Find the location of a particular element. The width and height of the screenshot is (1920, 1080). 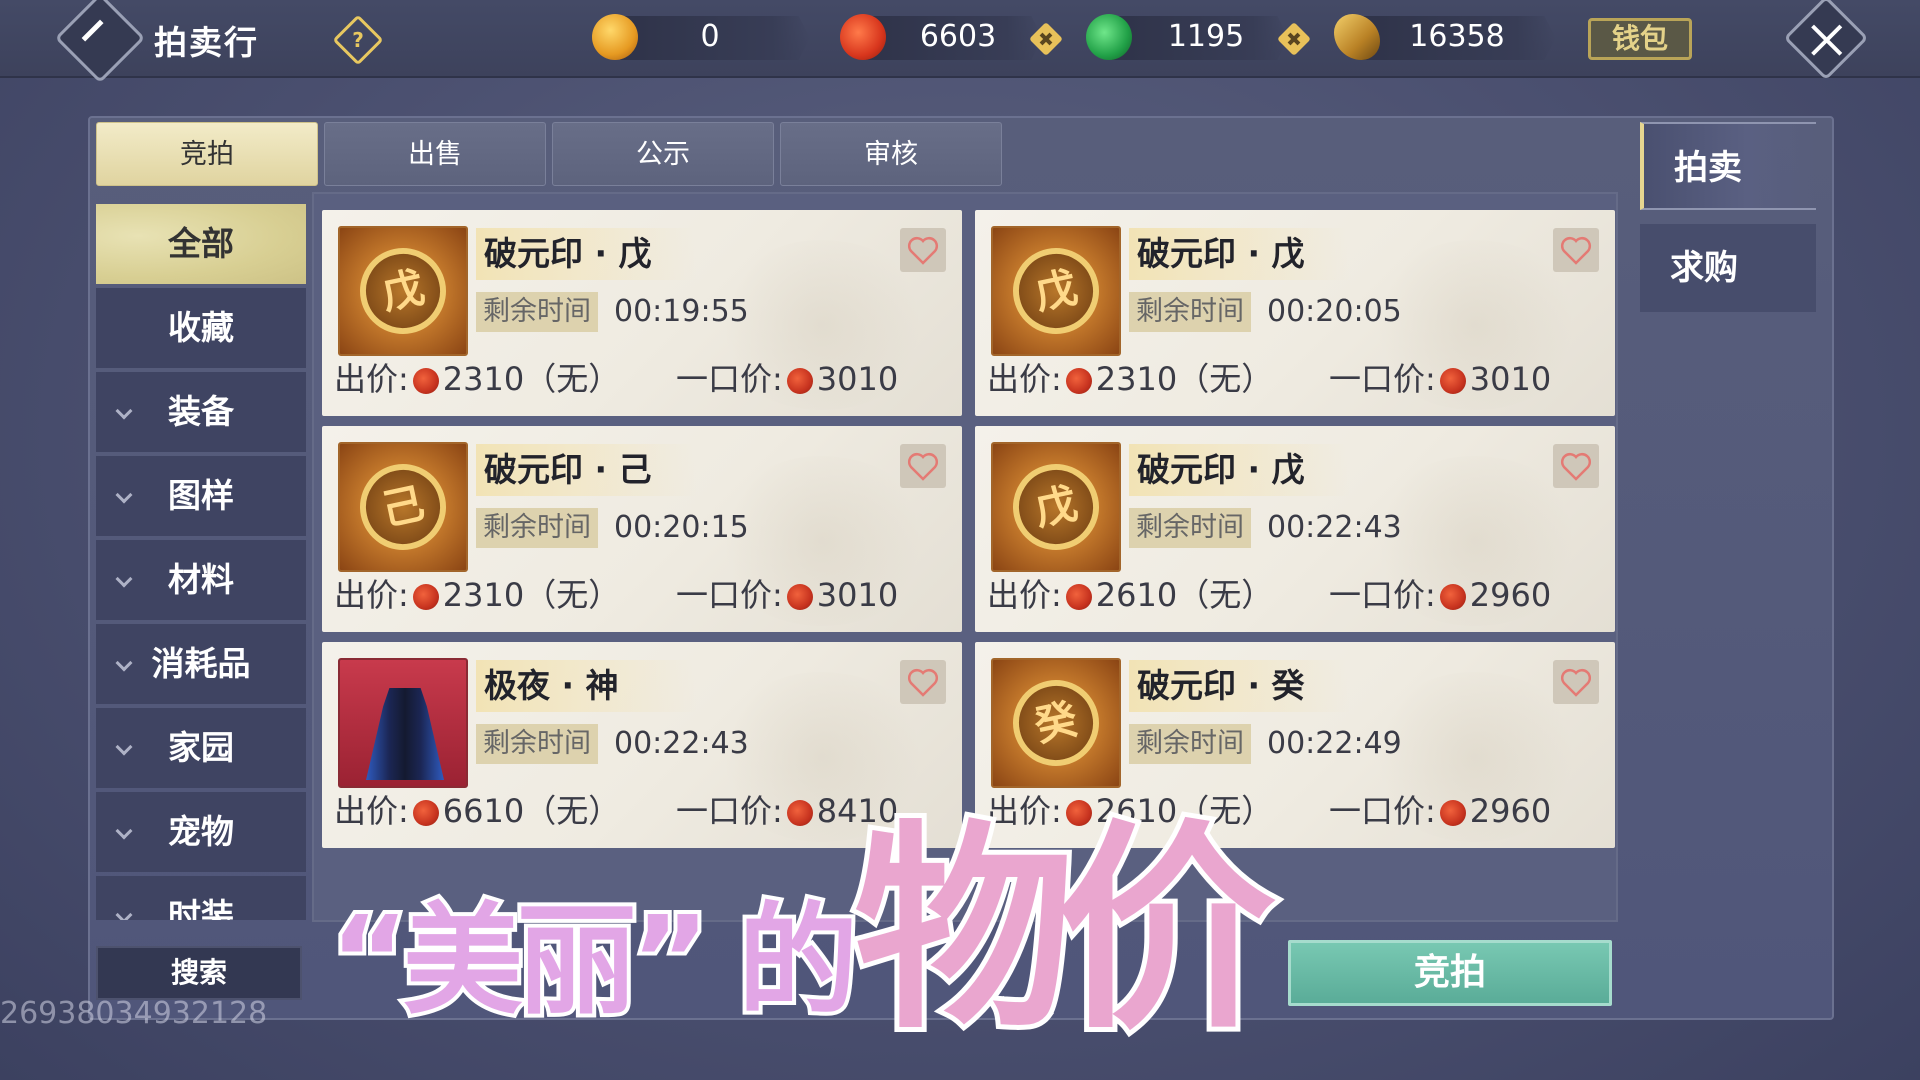

bid-button: 竞拍 is located at coordinates (1450, 973).